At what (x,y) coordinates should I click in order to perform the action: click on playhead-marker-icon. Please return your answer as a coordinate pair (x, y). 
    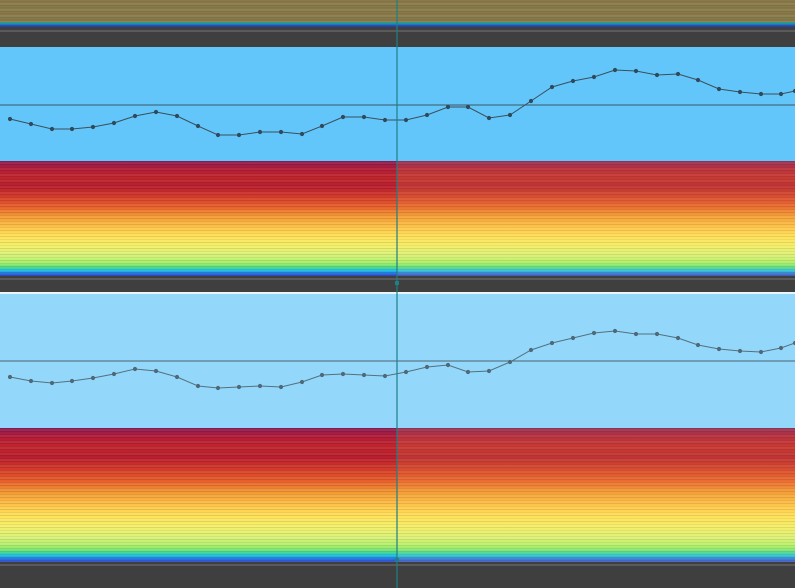
    Looking at the image, I should click on (397, 283).